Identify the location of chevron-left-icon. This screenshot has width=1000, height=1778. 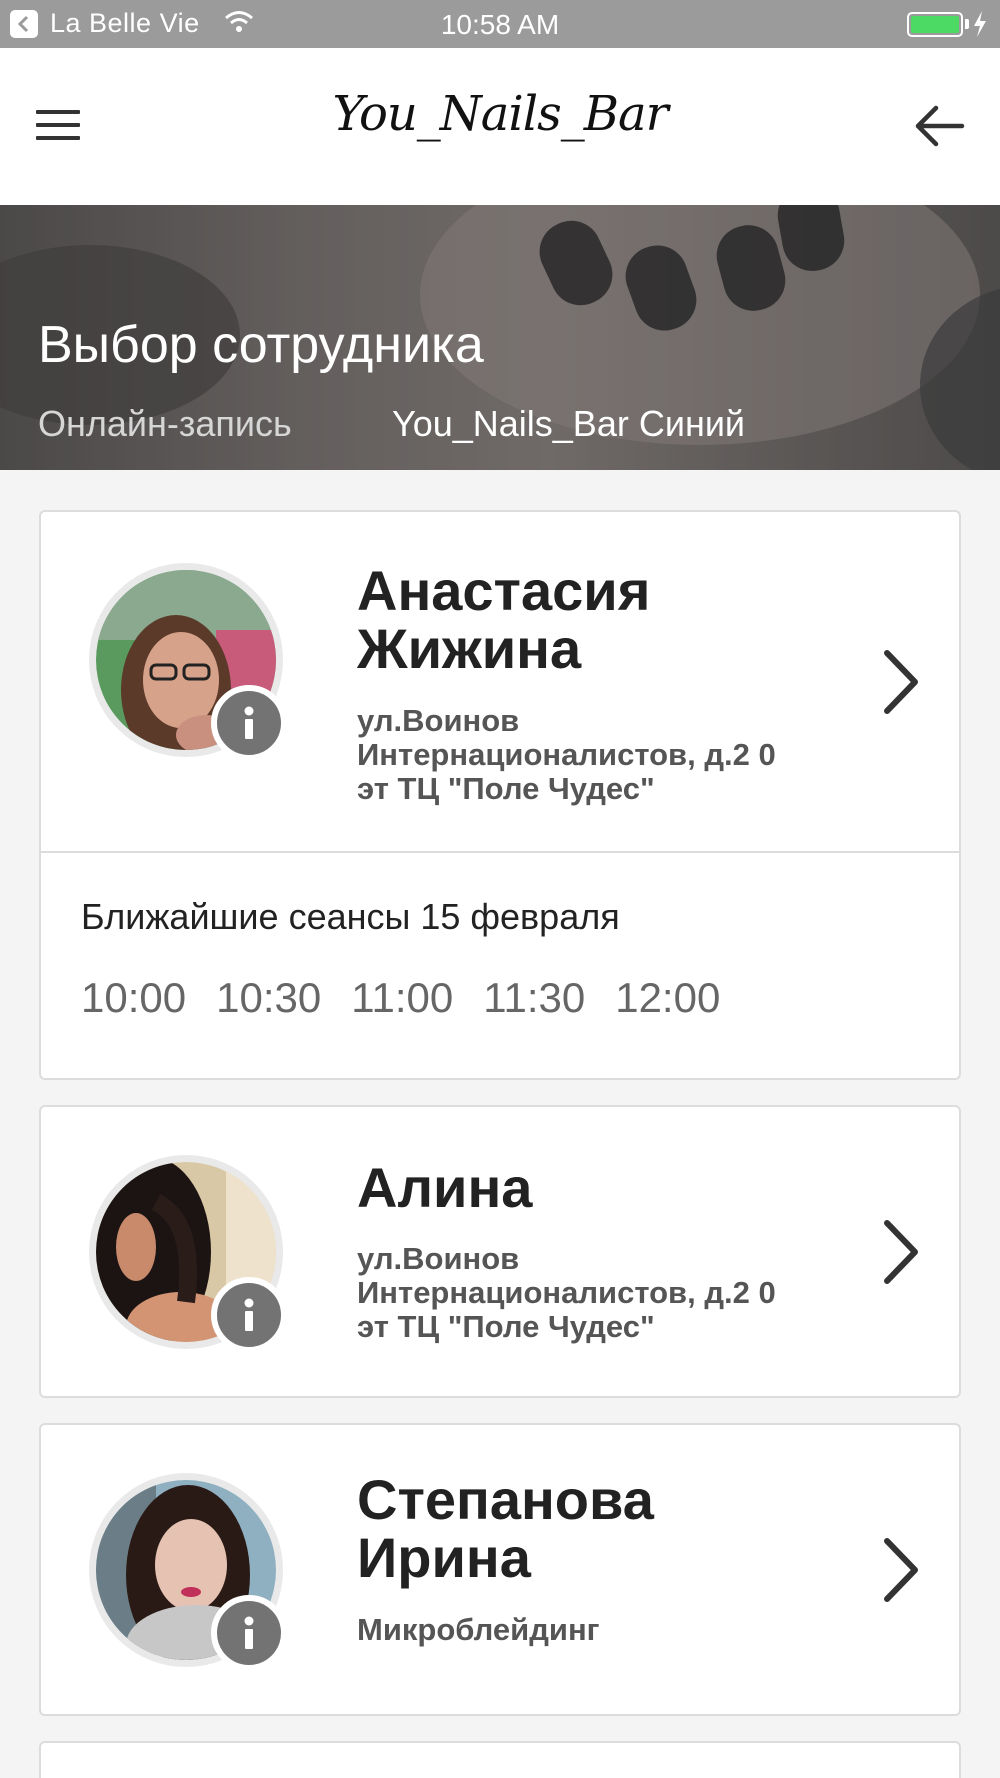
(23, 24).